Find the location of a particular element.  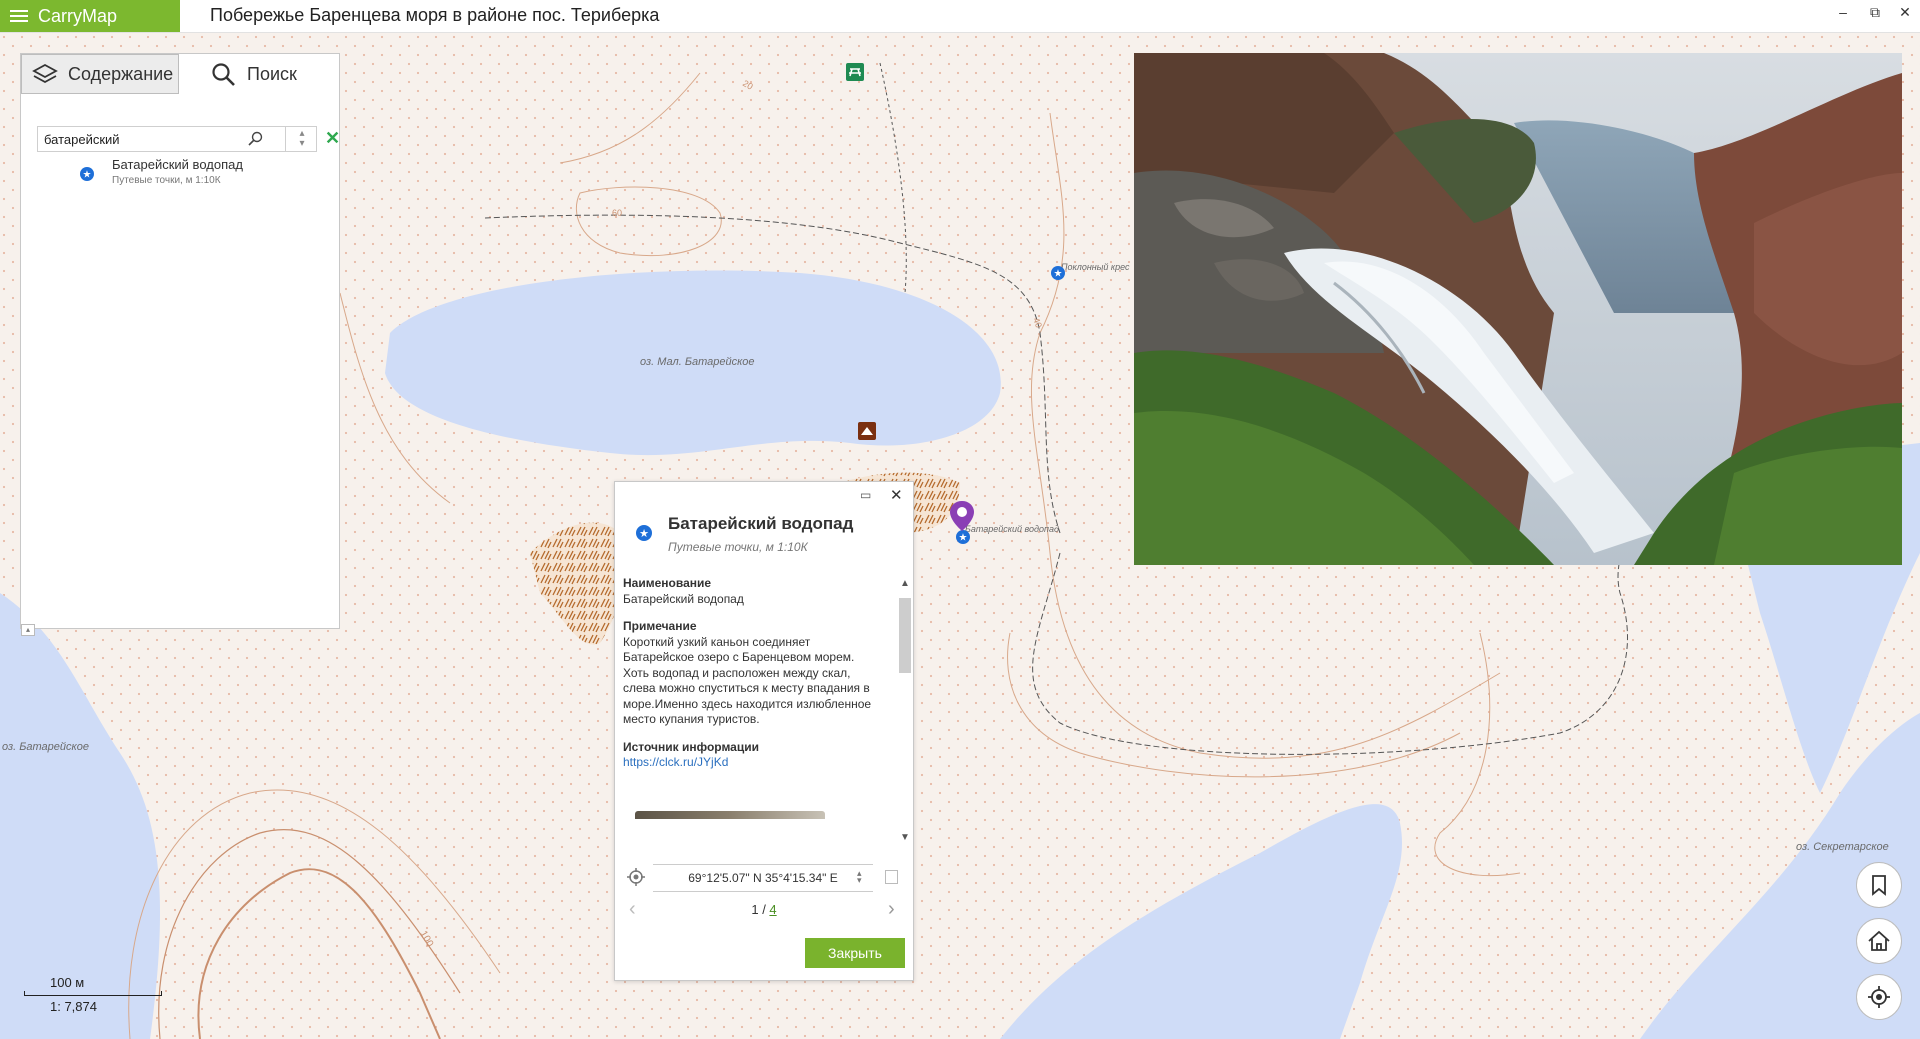

search-submit-icon is located at coordinates (256, 139).